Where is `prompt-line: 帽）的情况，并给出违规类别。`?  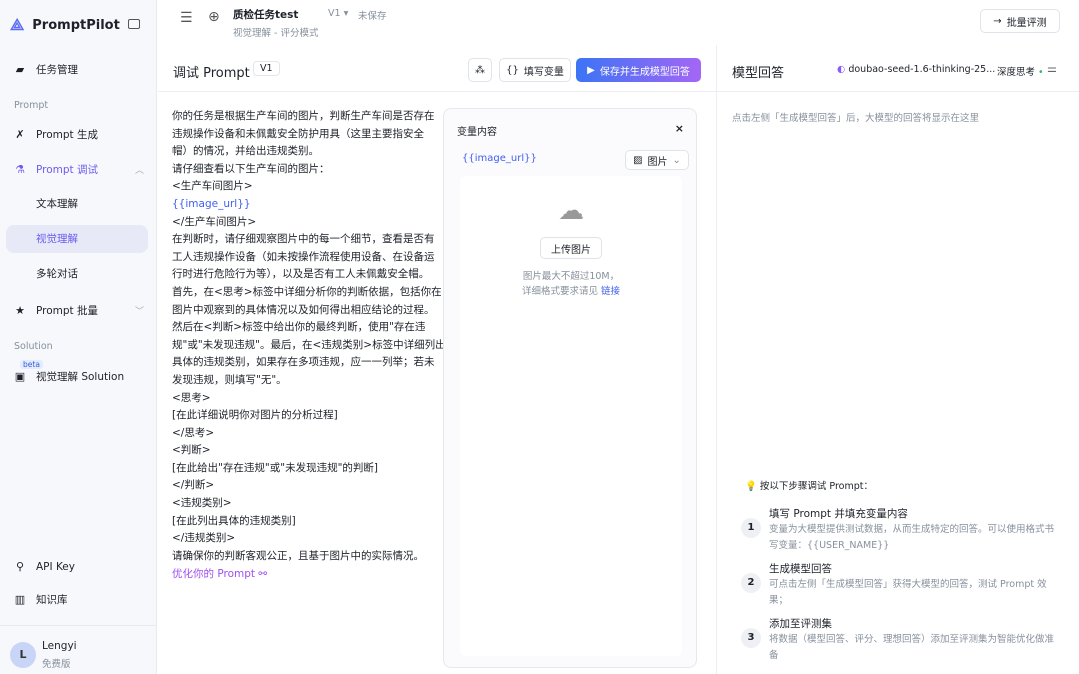
prompt-line: 帽）的情况，并给出违规类别。 is located at coordinates (245, 151).